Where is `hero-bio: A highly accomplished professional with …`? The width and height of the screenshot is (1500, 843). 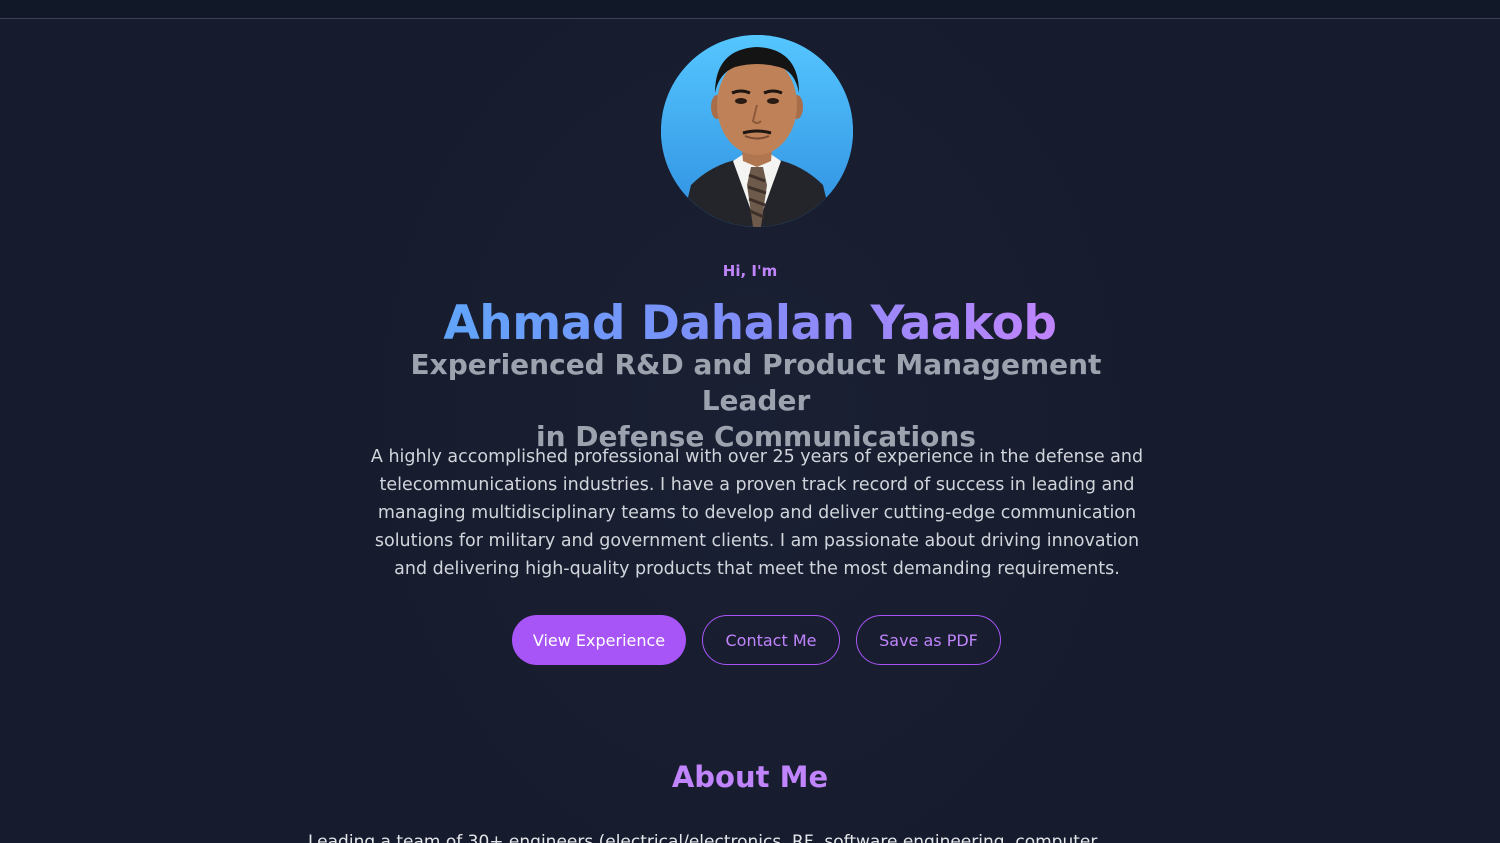
hero-bio: A highly accomplished professional with … is located at coordinates (757, 513).